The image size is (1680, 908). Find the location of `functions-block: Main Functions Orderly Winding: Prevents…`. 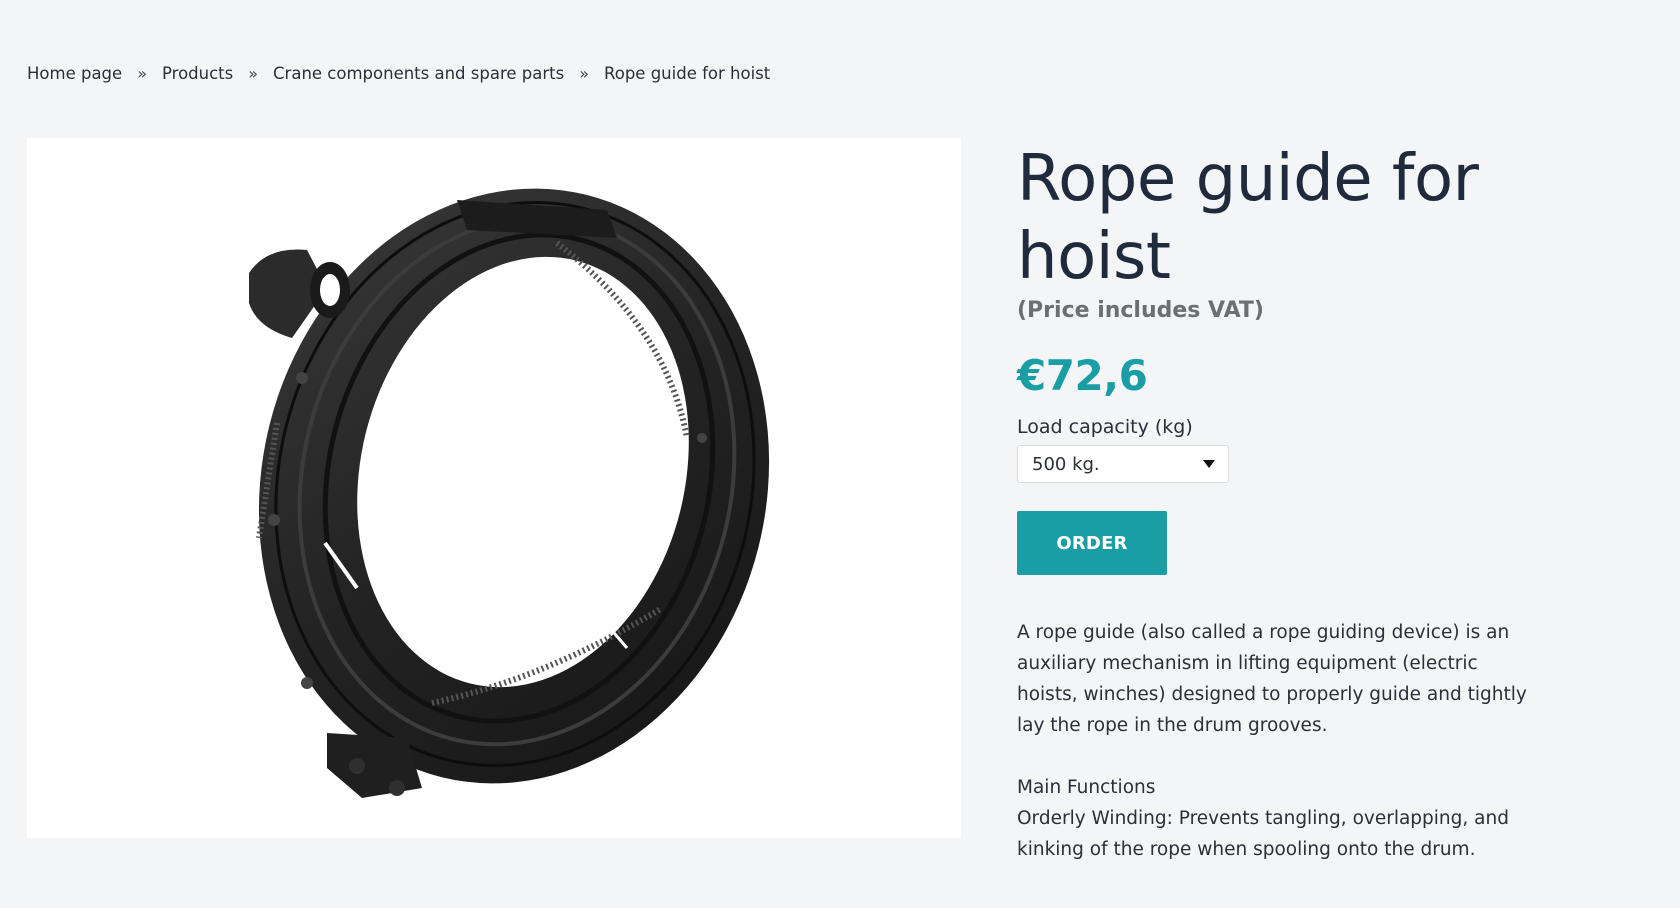

functions-block: Main Functions Orderly Winding: Prevents… is located at coordinates (1279, 818).